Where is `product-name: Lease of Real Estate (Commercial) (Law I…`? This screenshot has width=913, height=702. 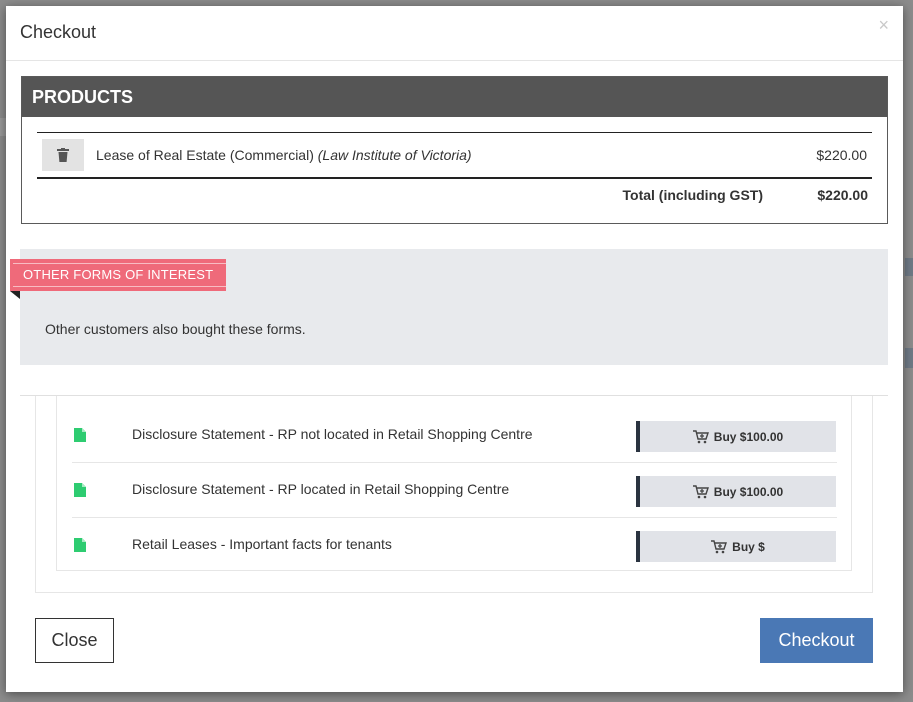 product-name: Lease of Real Estate (Commercial) (Law I… is located at coordinates (284, 155).